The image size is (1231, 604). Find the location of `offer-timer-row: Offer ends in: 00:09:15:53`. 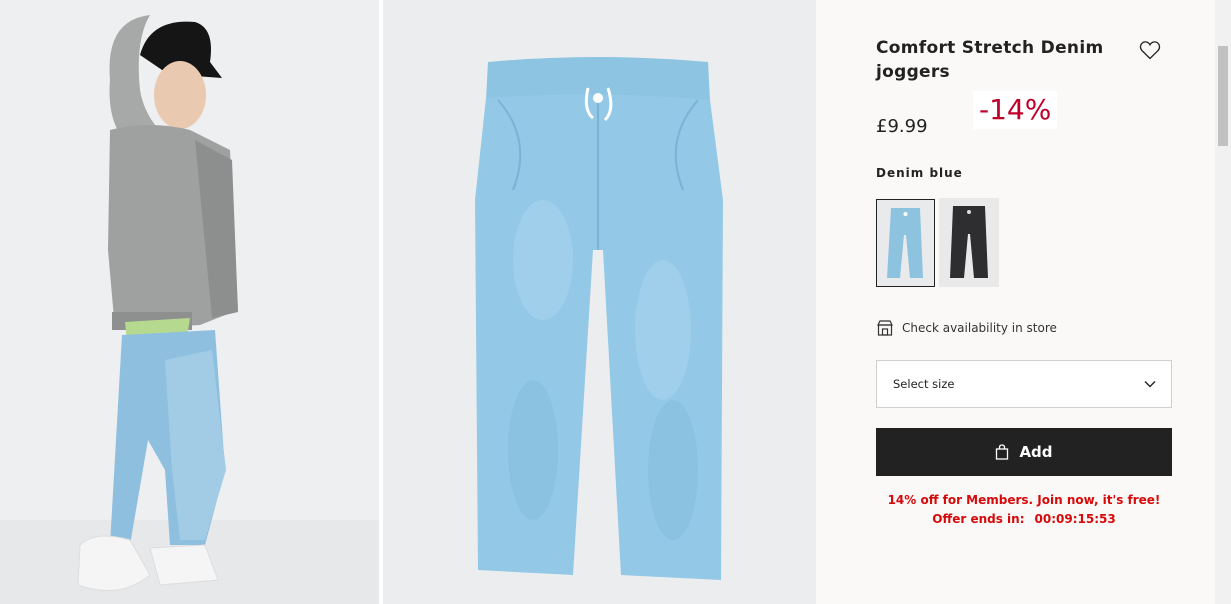

offer-timer-row: Offer ends in: 00:09:15:53 is located at coordinates (1024, 519).